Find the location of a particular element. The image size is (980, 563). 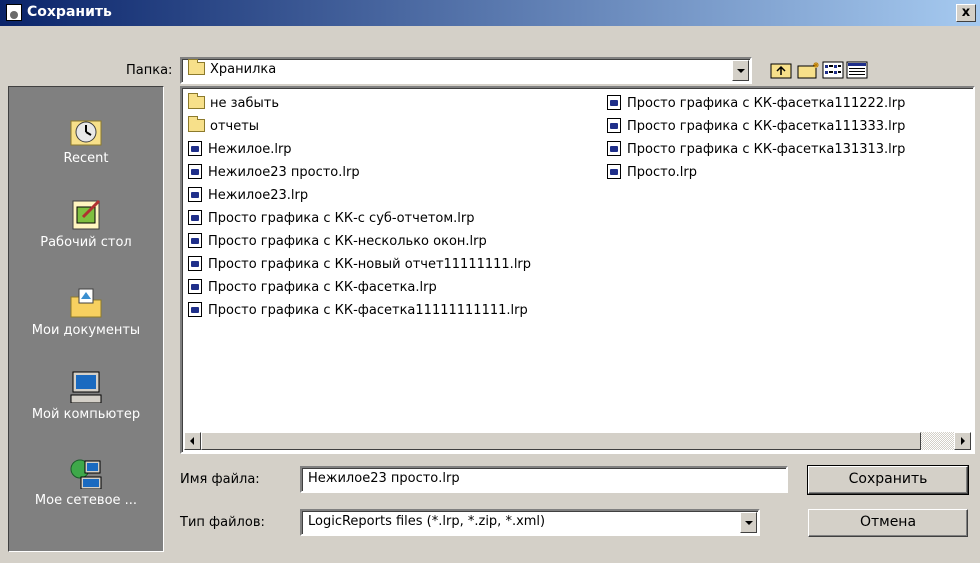

folder-select: Хранилка is located at coordinates (466, 70).